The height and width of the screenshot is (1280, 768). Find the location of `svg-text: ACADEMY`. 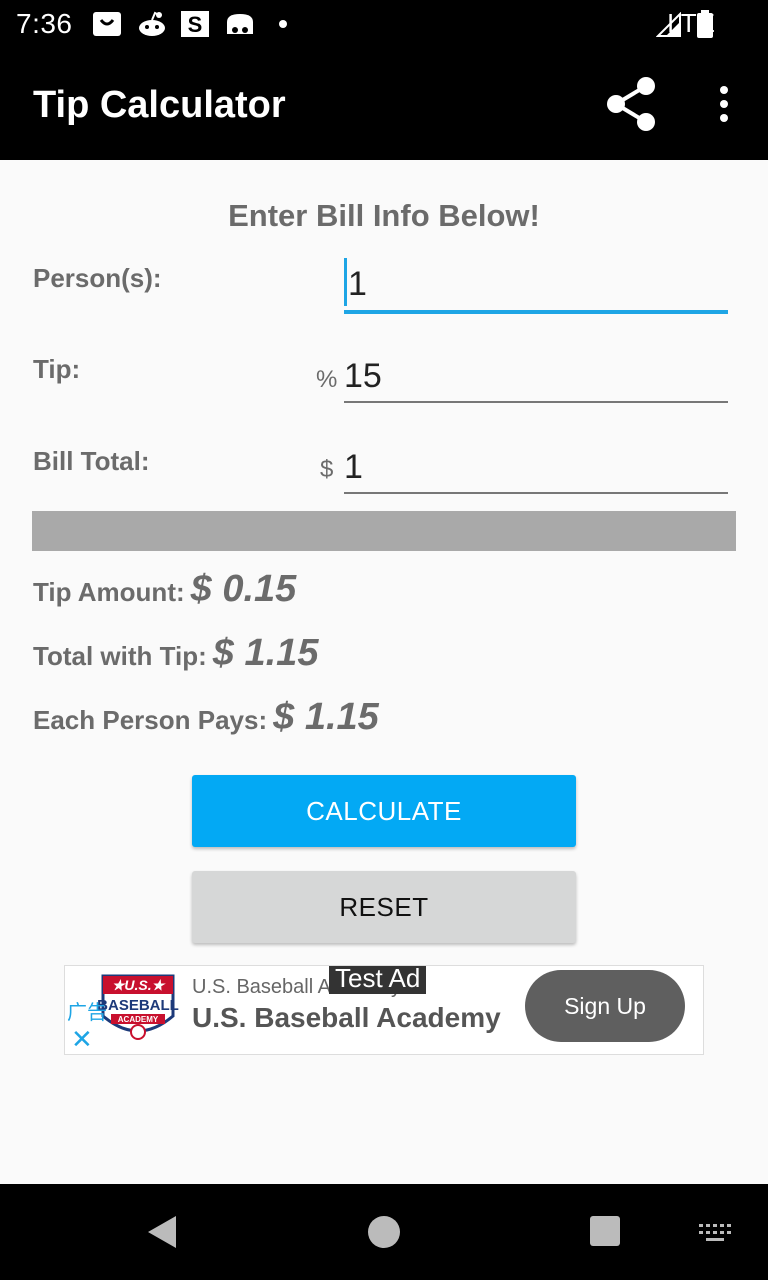

svg-text: ACADEMY is located at coordinates (138, 1019).